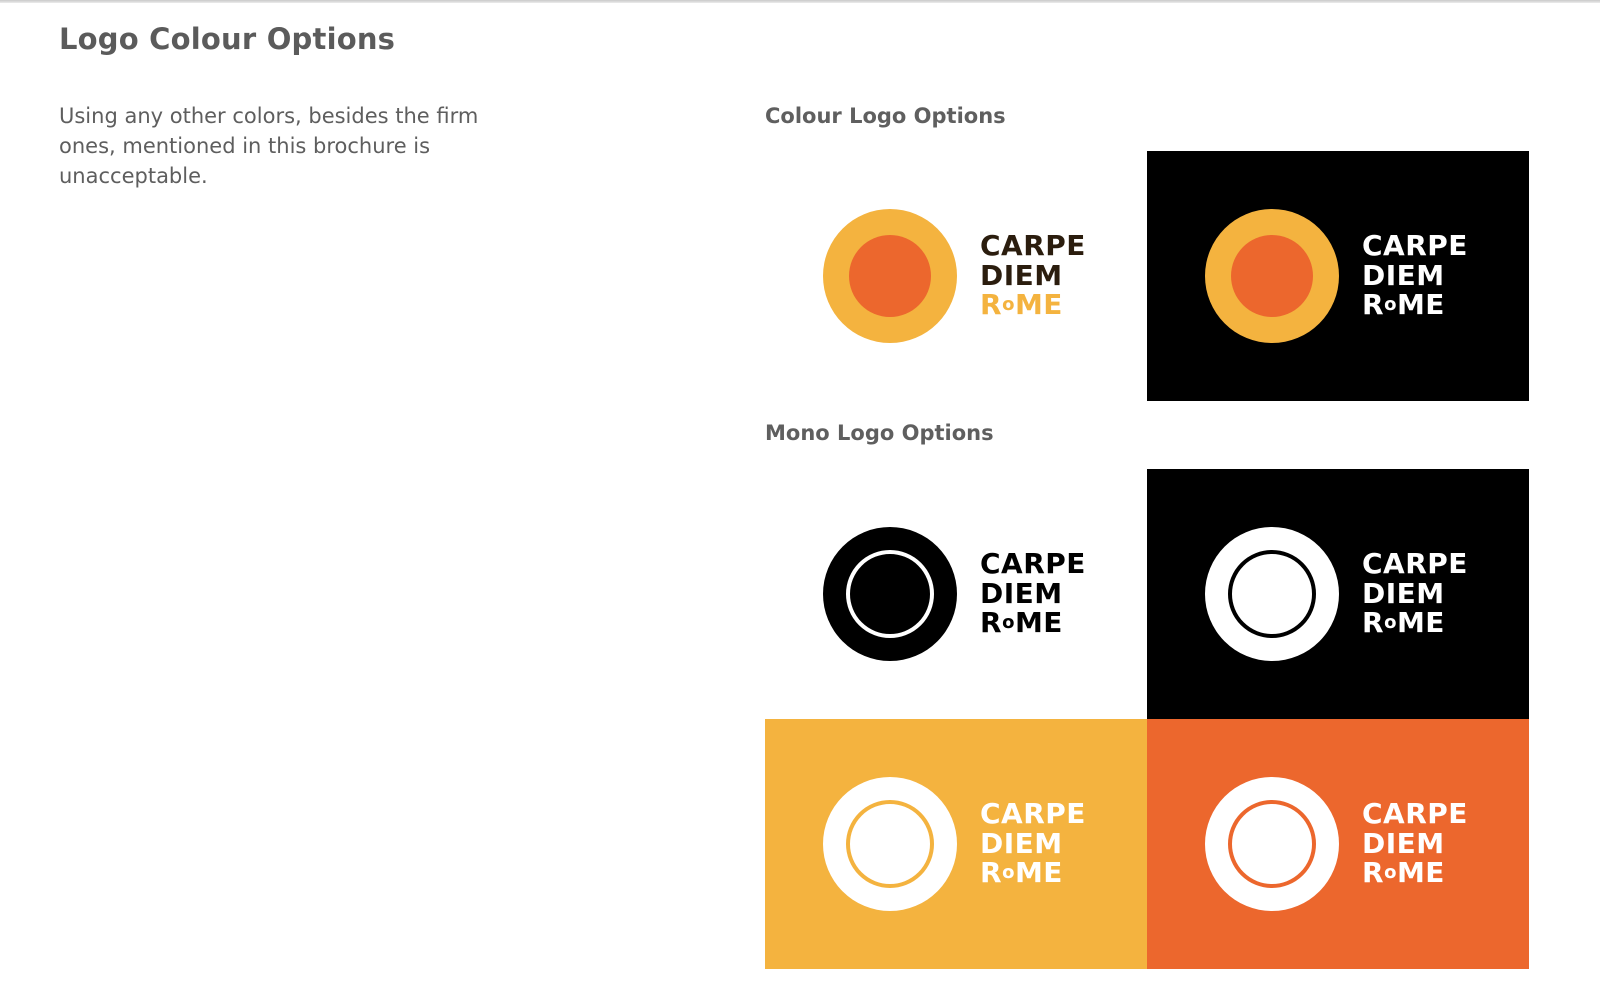 Image resolution: width=1600 pixels, height=994 pixels. I want to click on logo-tile-mono-white-on-orange: CARPE DIEM RoME, so click(1338, 844).